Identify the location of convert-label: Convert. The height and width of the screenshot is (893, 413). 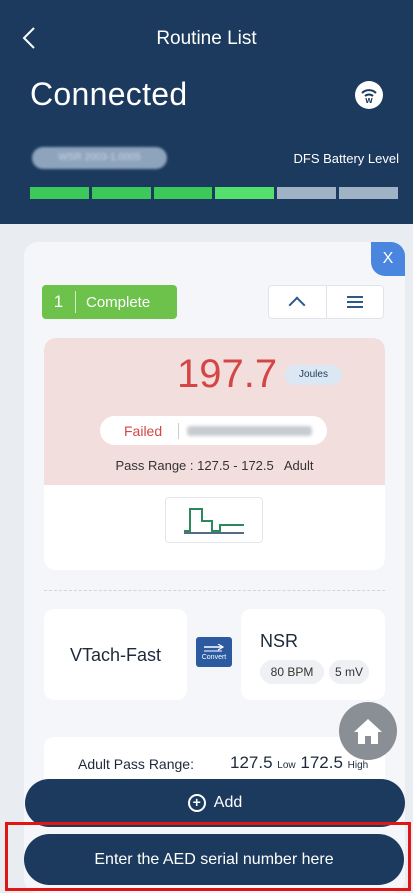
(214, 657).